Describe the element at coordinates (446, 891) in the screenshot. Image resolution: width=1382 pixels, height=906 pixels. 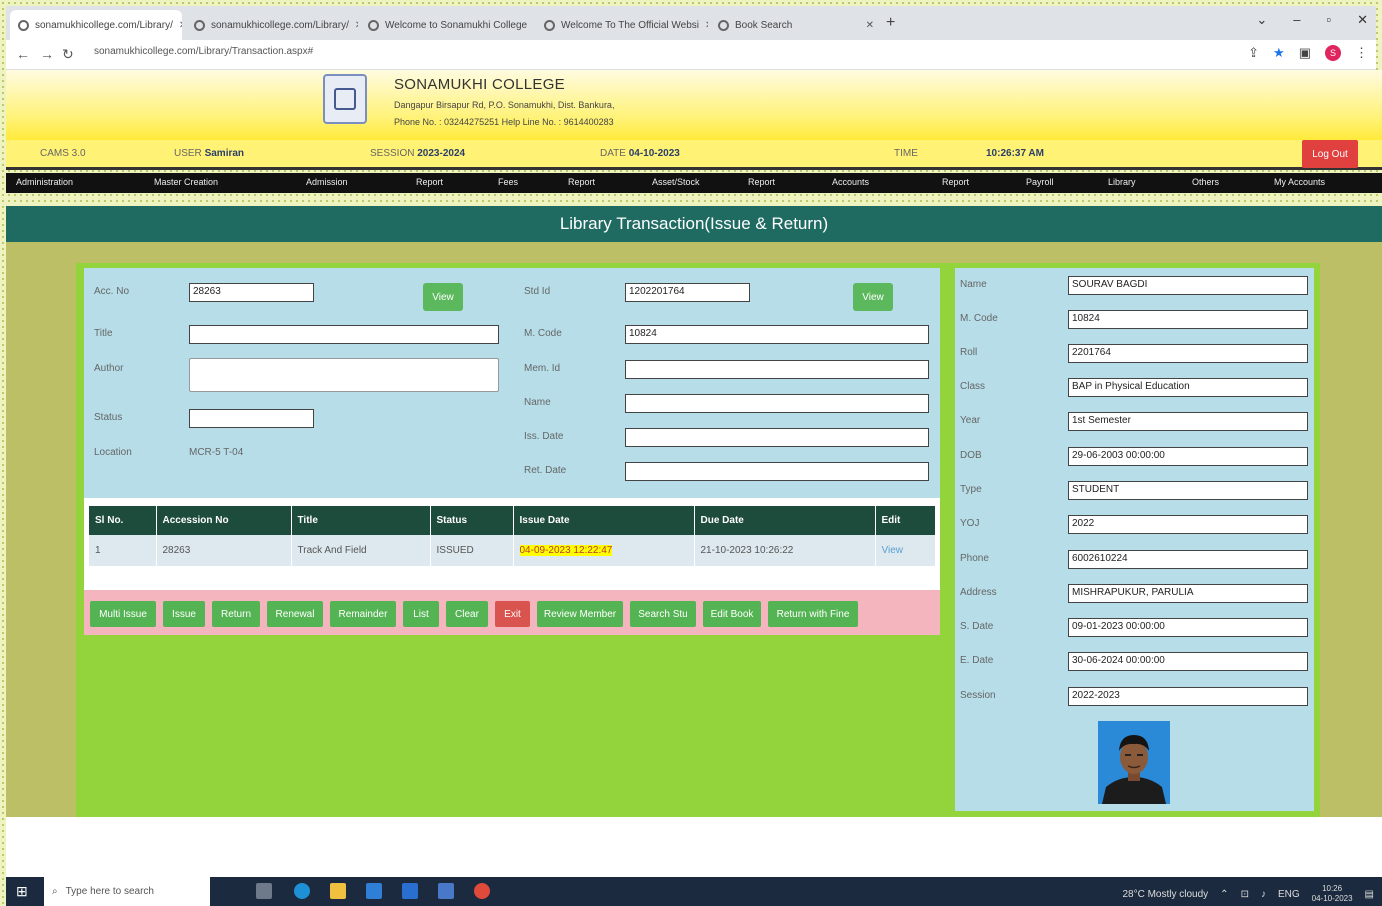
I see `photos-icon` at that location.